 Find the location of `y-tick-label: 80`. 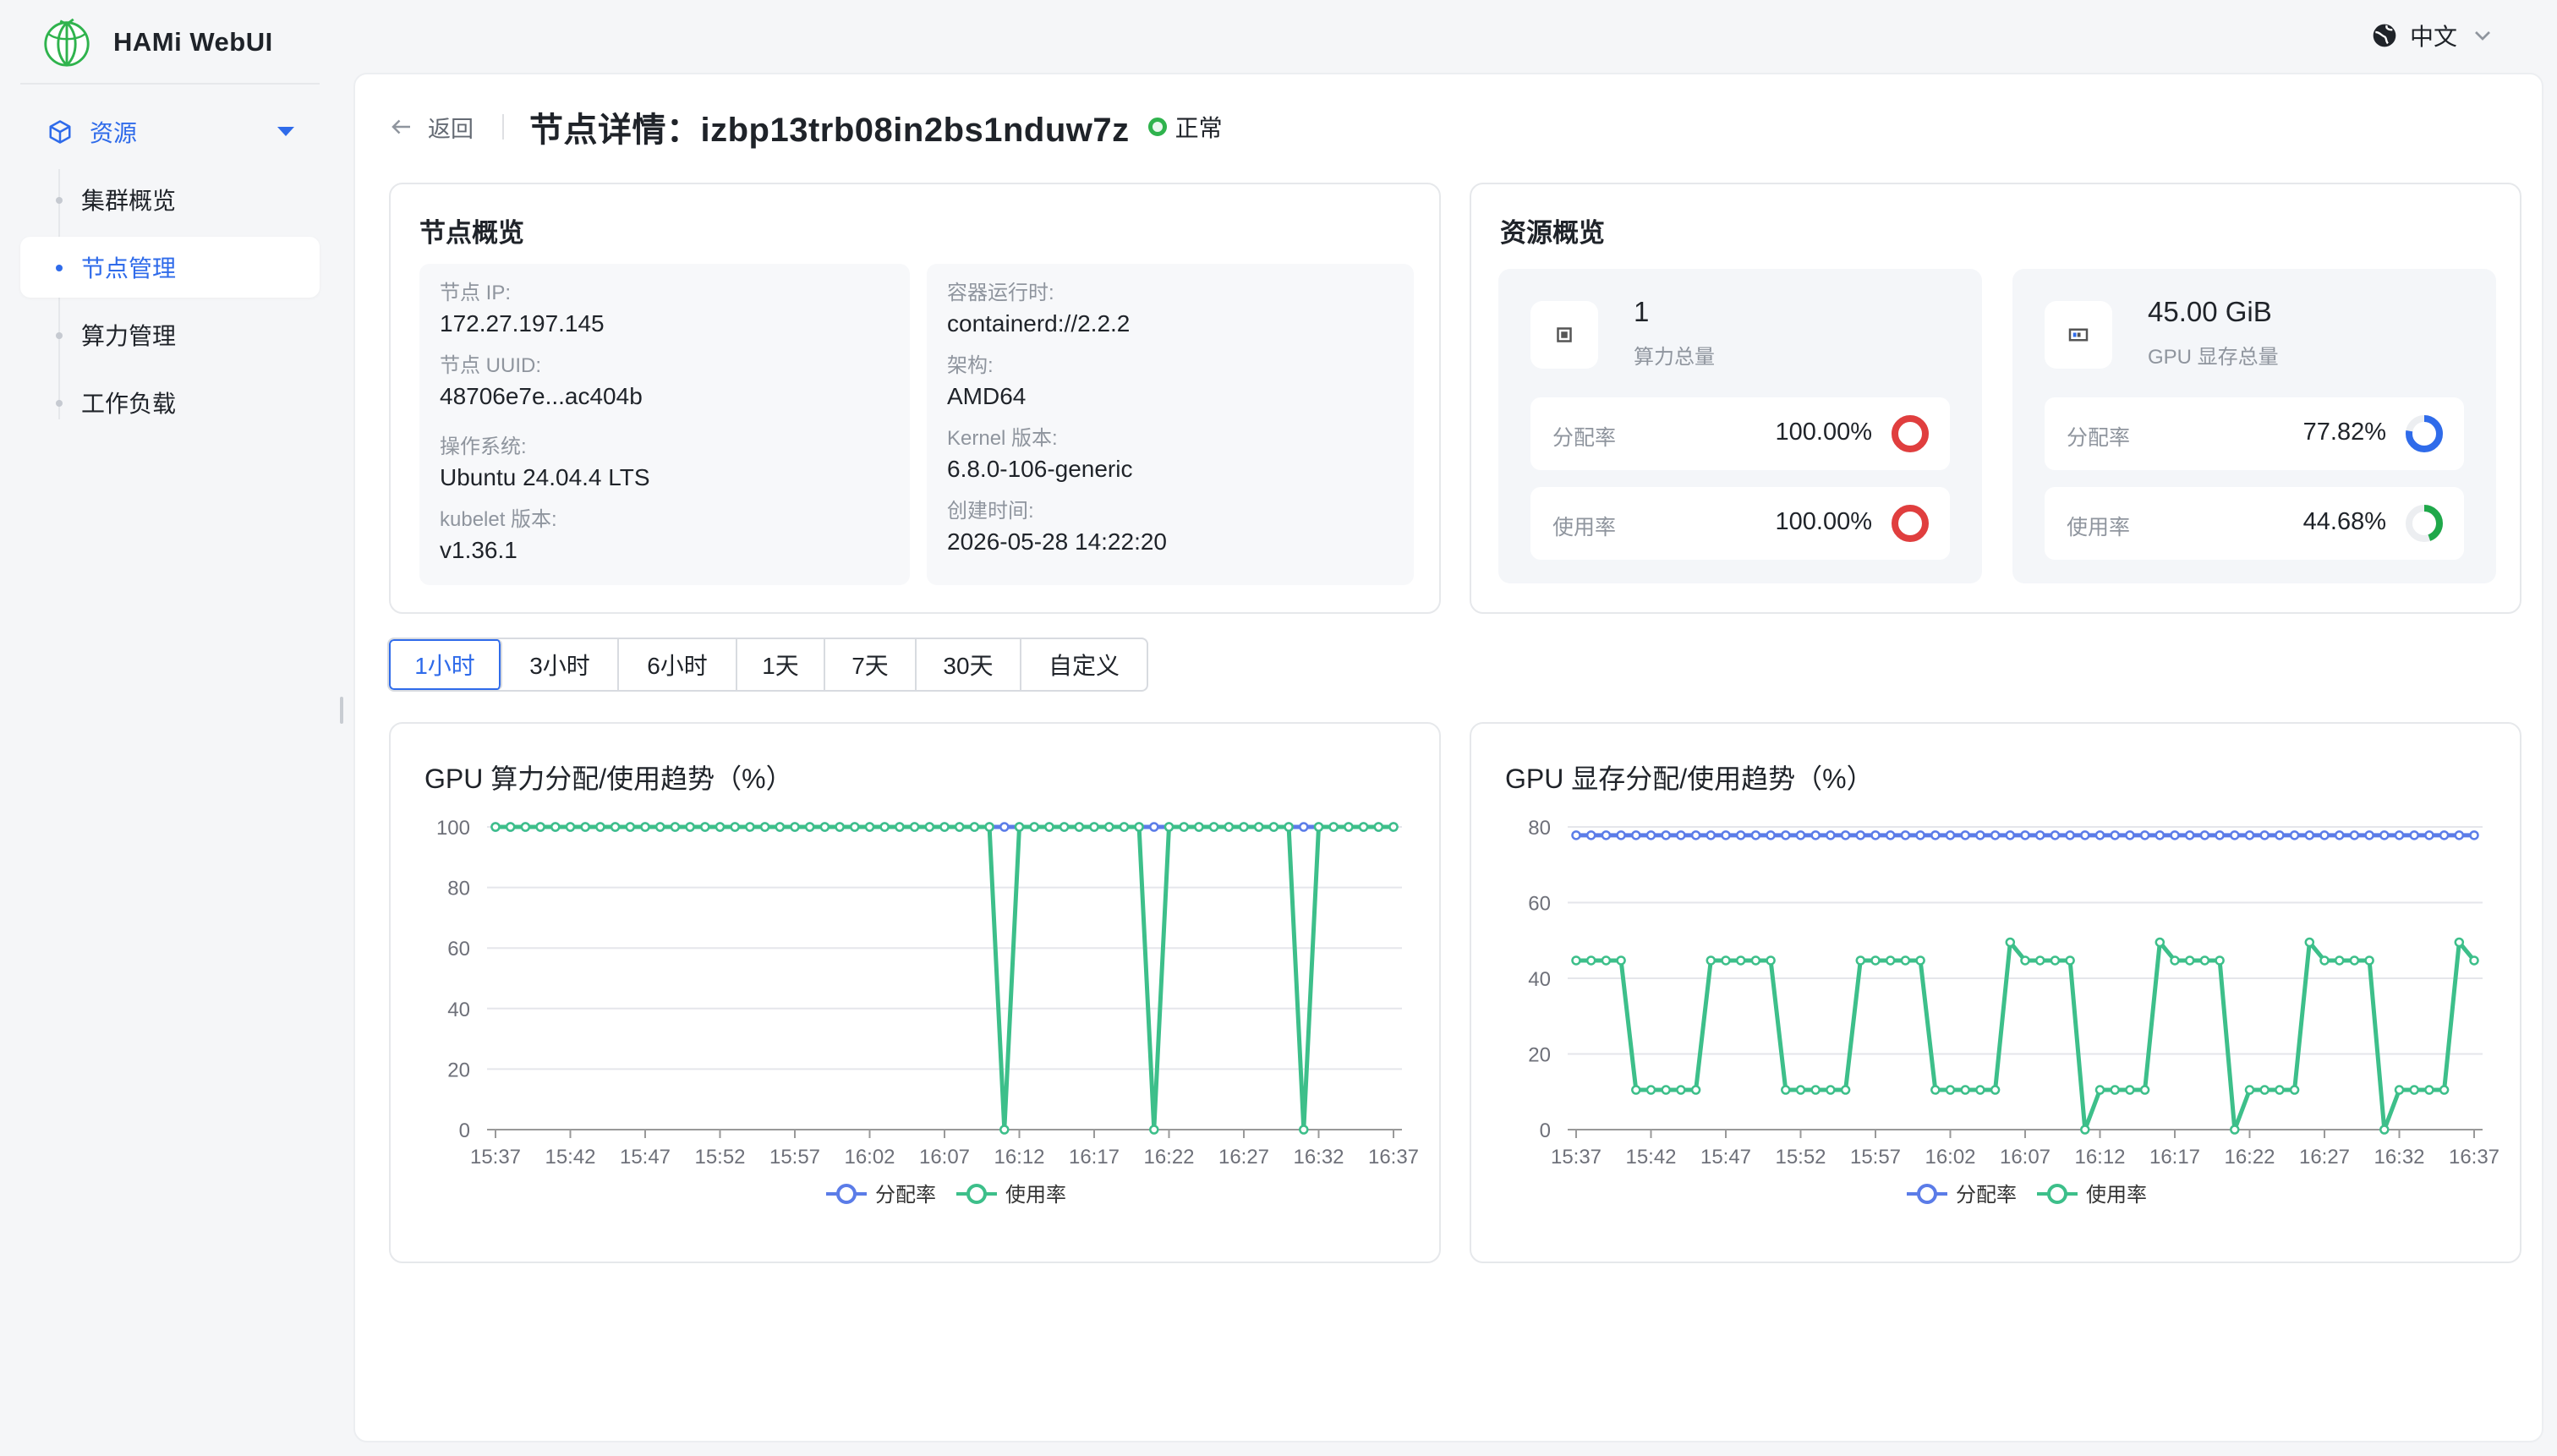

y-tick-label: 80 is located at coordinates (1539, 828).